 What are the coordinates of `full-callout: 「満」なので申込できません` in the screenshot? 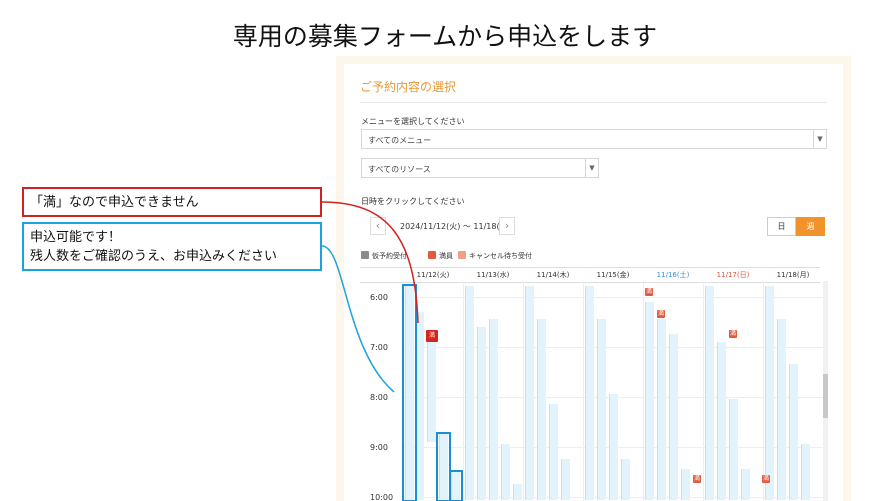 It's located at (172, 202).